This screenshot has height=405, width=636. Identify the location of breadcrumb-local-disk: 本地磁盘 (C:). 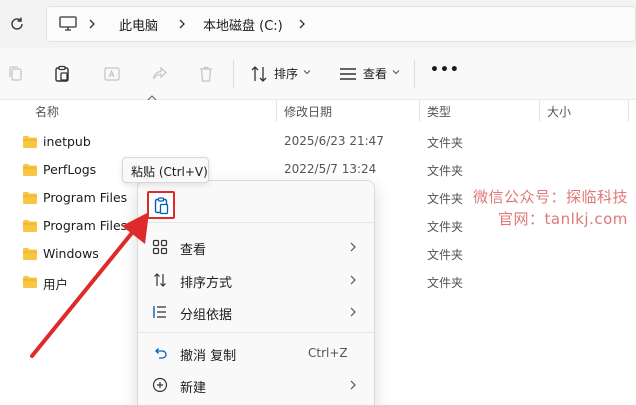
(243, 24).